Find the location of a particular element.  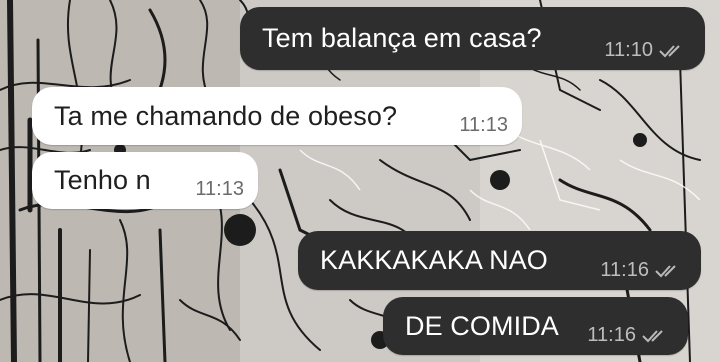

message-bubble-outgoing: KAKKAKAKA NAO 11:16 is located at coordinates (499, 260).